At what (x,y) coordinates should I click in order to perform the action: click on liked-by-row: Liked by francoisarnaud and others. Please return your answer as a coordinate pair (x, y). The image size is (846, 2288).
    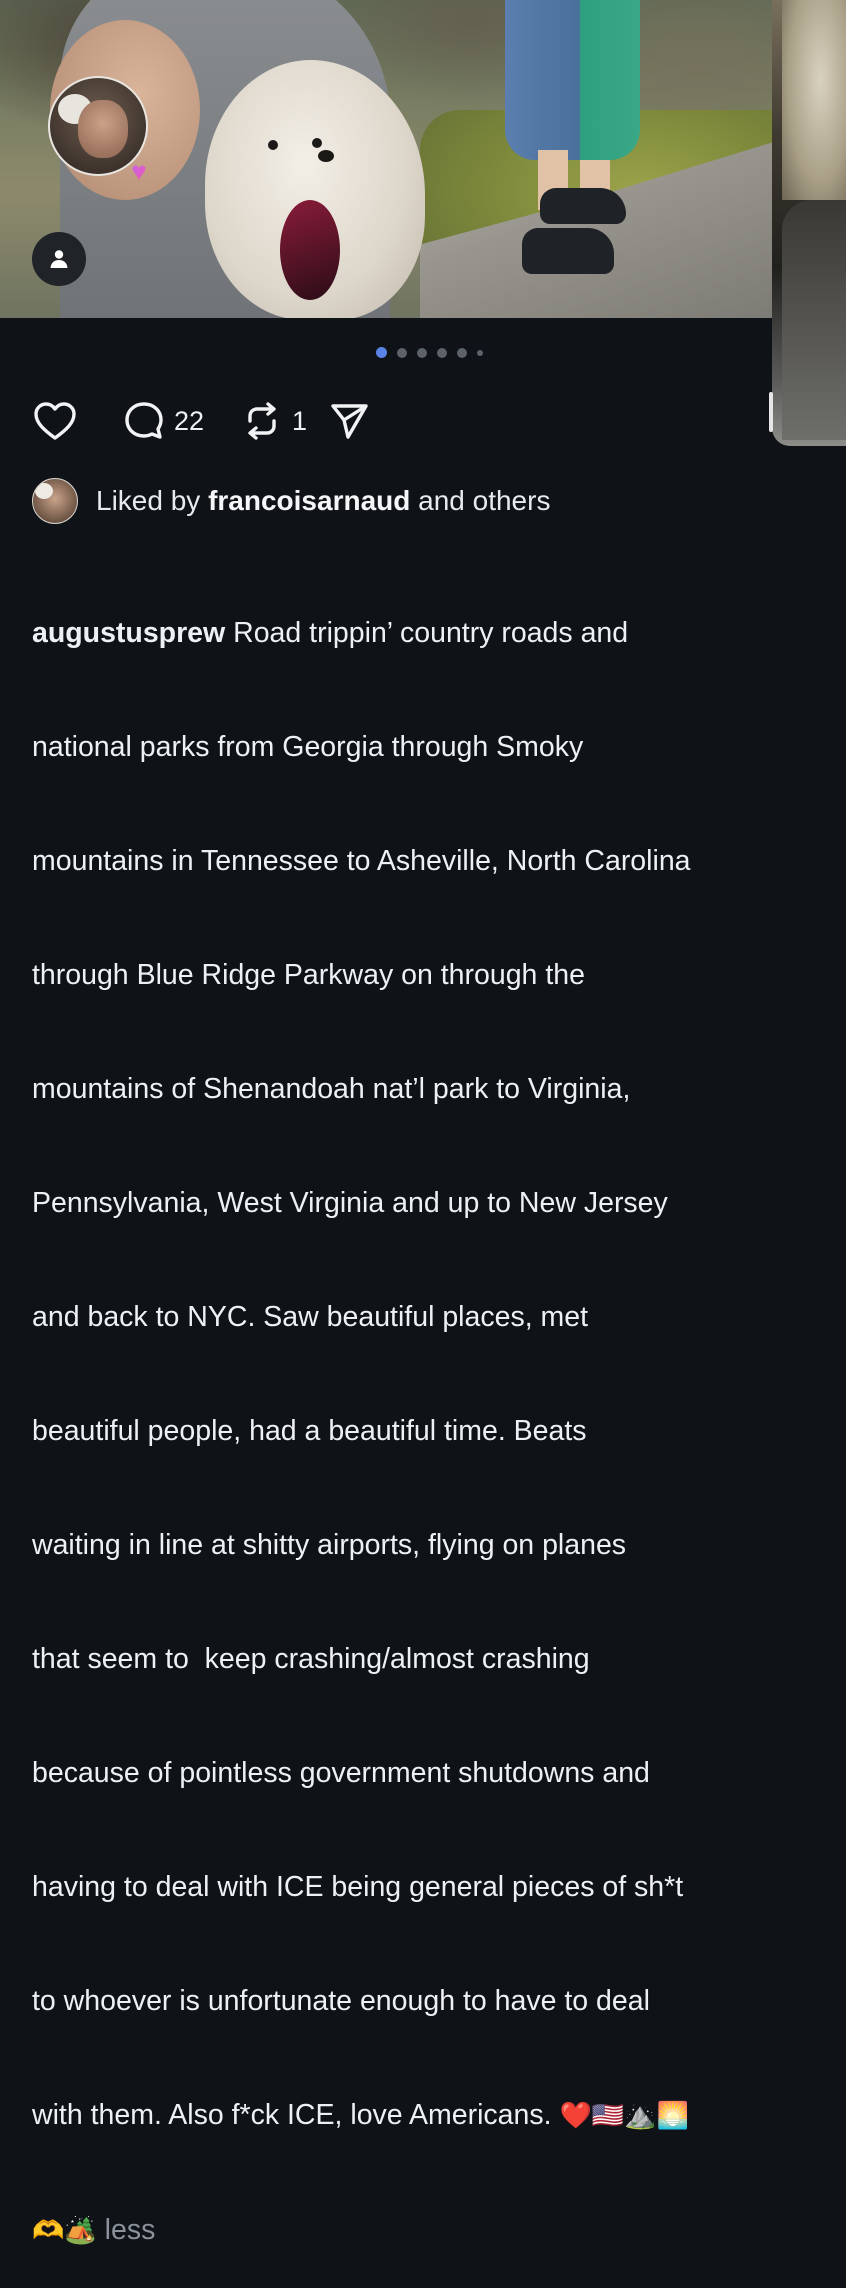
    Looking at the image, I should click on (291, 501).